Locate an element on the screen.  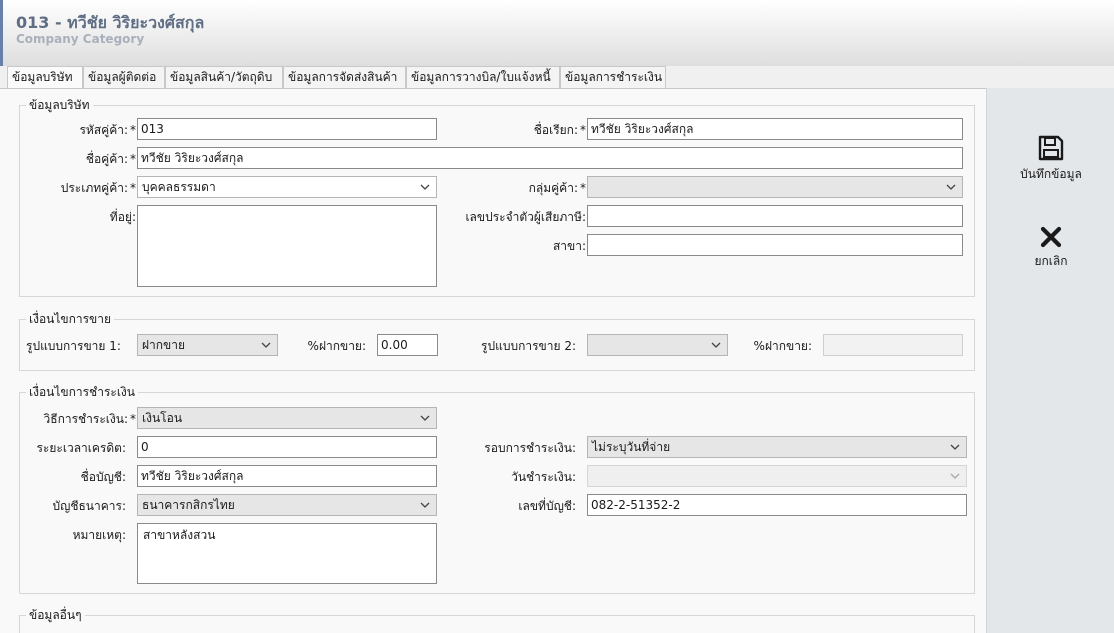
bank-value: ธนาคารกสิกรไทย is located at coordinates (188, 505).